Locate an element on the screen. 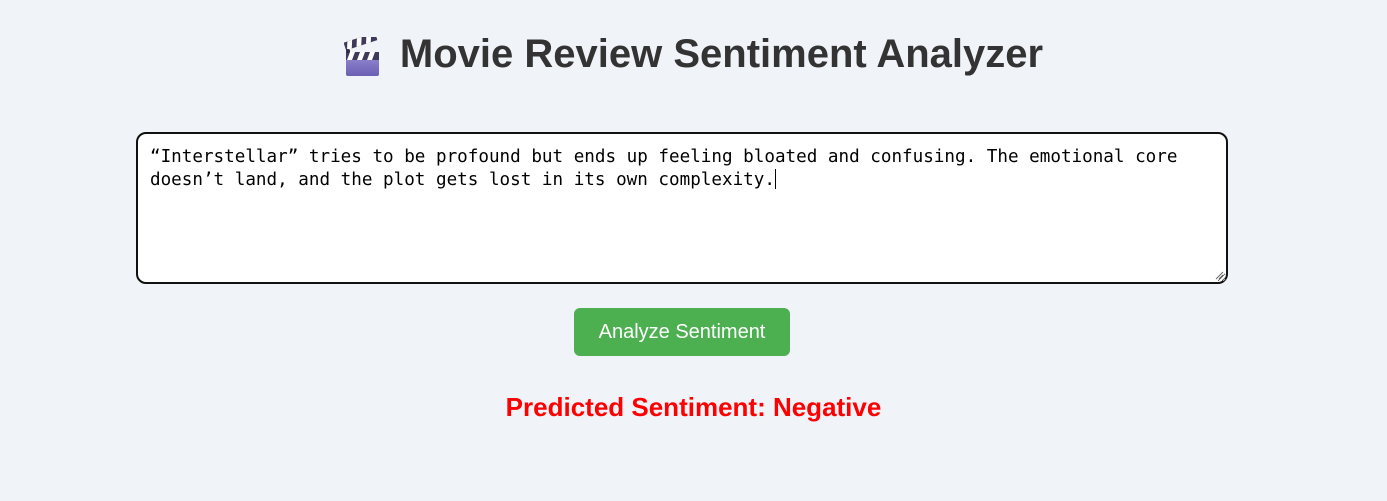 Image resolution: width=1387 pixels, height=501 pixels. page-header: Movie Review Sentiment Analyzer is located at coordinates (693, 54).